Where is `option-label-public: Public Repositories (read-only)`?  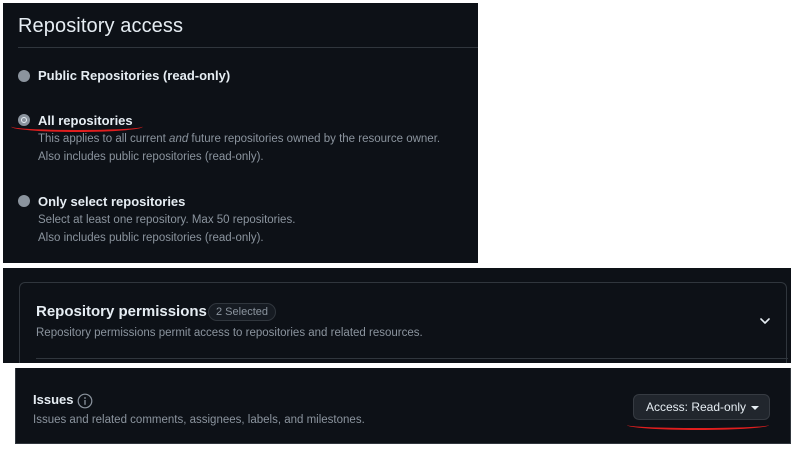
option-label-public: Public Repositories (read-only) is located at coordinates (134, 75).